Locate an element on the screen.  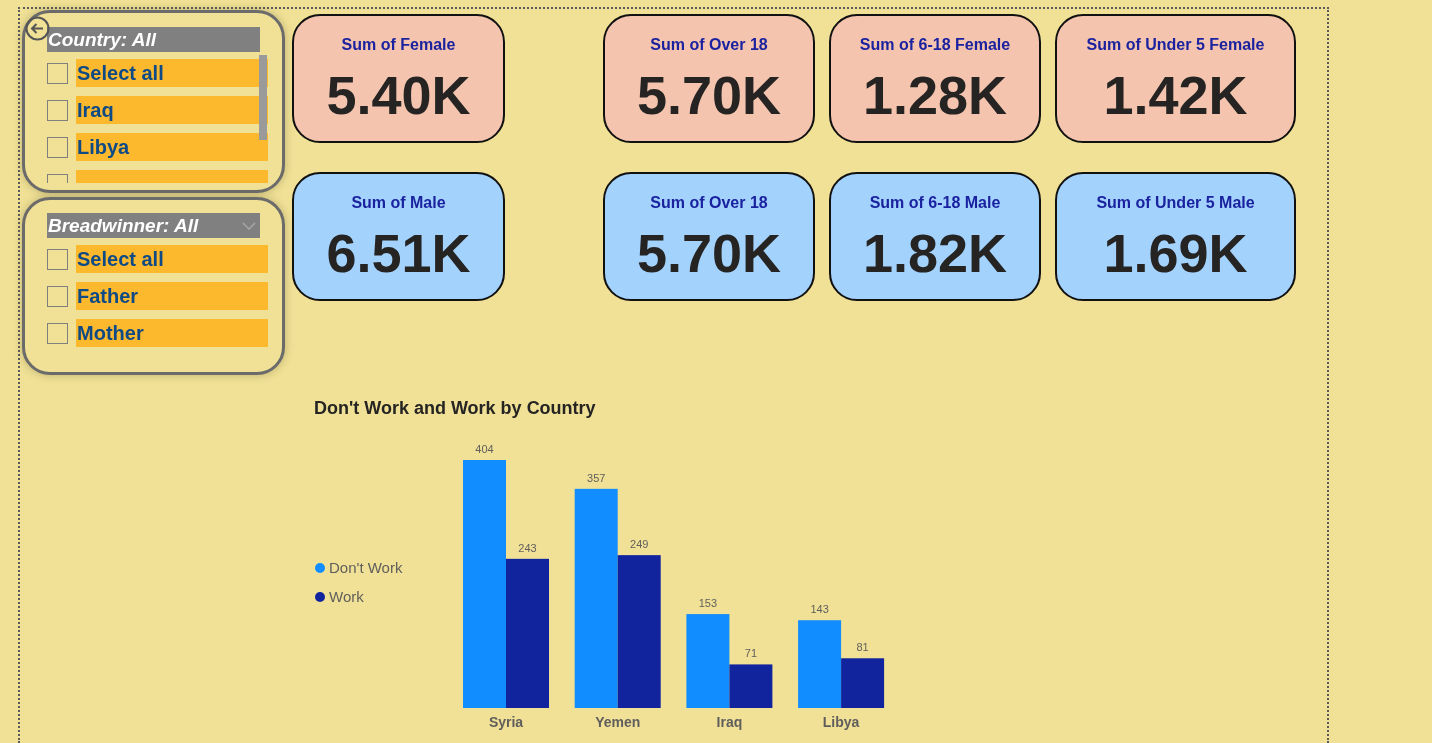
data-label: 243 is located at coordinates (527, 547).